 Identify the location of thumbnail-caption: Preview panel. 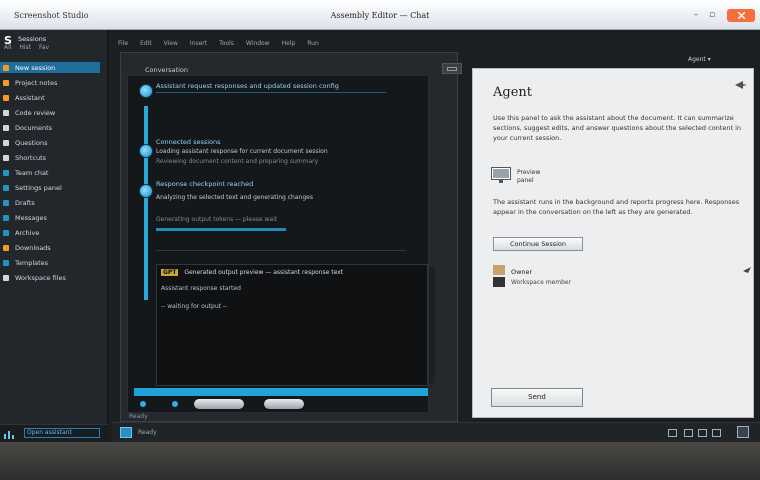
(528, 177).